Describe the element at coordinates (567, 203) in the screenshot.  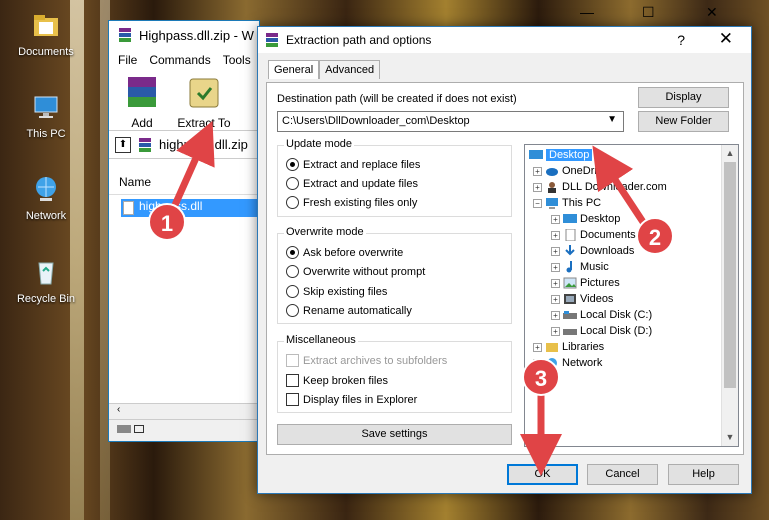
I see `tree-item-this-pc: − This PC` at that location.